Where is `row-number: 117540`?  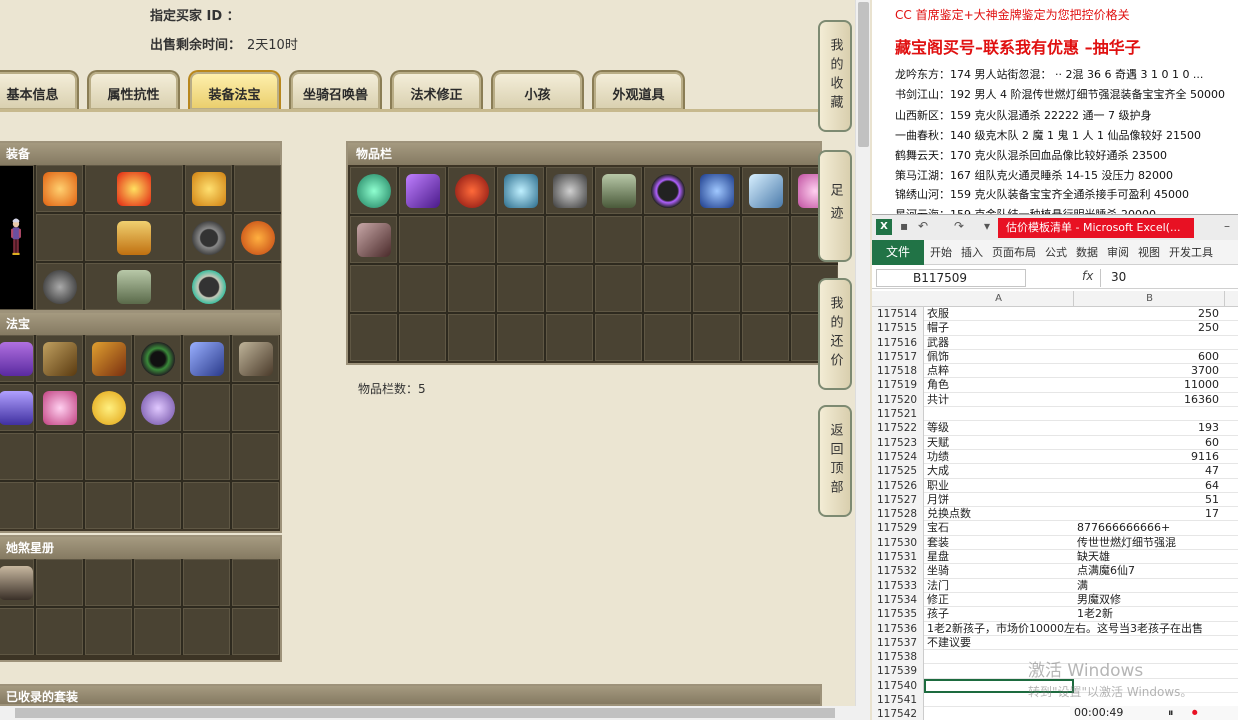
row-number: 117540 is located at coordinates (898, 686).